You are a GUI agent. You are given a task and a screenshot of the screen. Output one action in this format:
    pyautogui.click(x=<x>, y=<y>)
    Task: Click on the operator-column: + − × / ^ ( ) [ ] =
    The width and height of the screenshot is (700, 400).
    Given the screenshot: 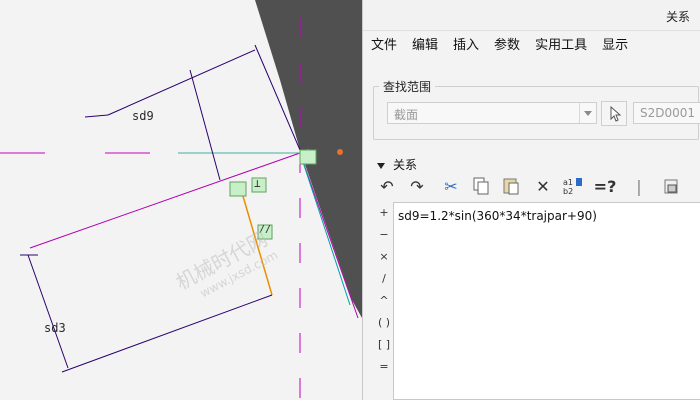 What is the action you would take?
    pyautogui.click(x=384, y=301)
    